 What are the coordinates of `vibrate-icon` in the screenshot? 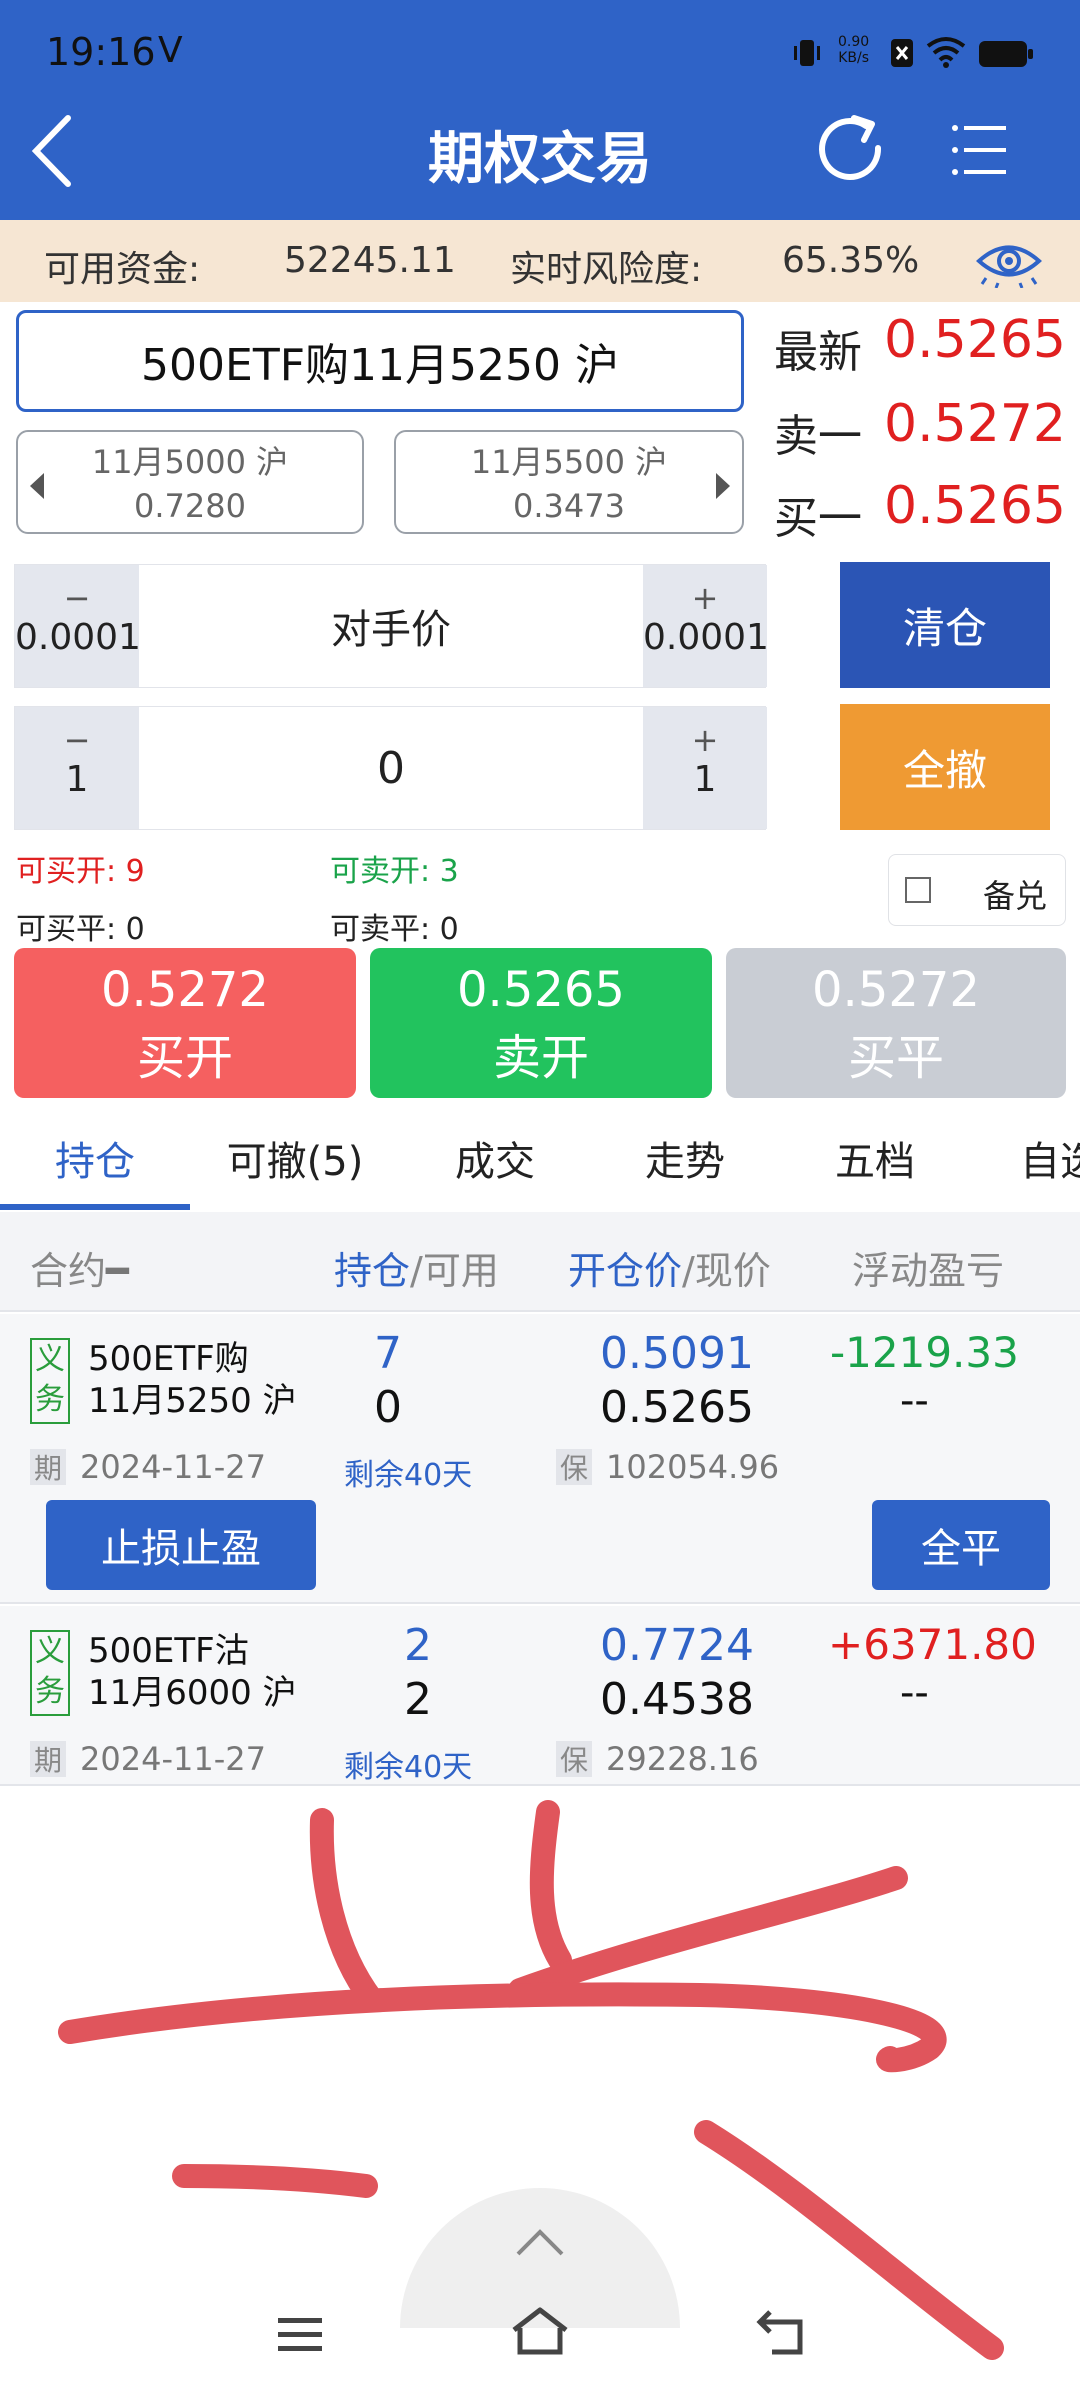 It's located at (807, 53).